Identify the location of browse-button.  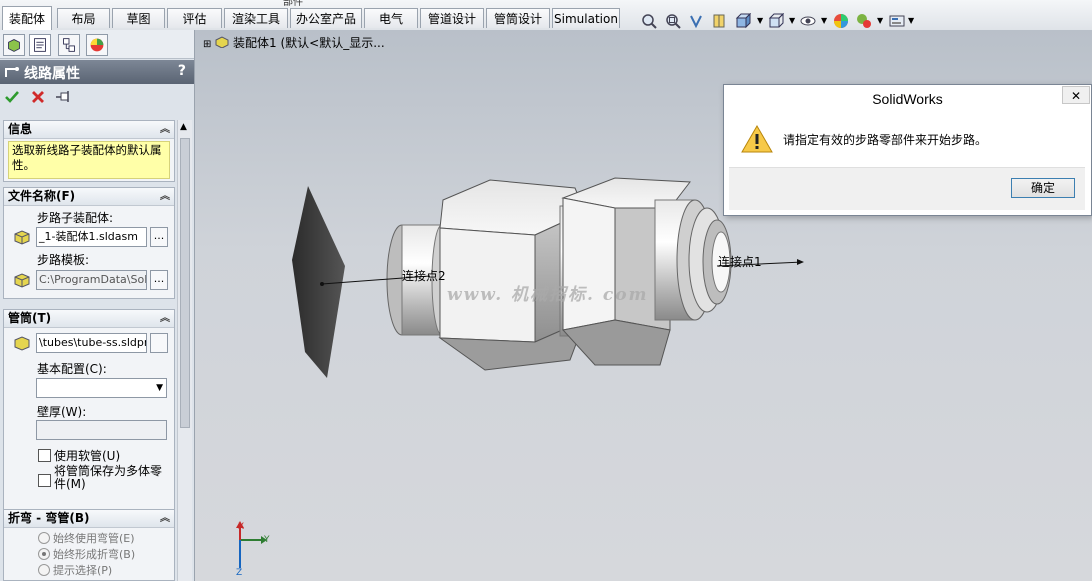
(159, 343).